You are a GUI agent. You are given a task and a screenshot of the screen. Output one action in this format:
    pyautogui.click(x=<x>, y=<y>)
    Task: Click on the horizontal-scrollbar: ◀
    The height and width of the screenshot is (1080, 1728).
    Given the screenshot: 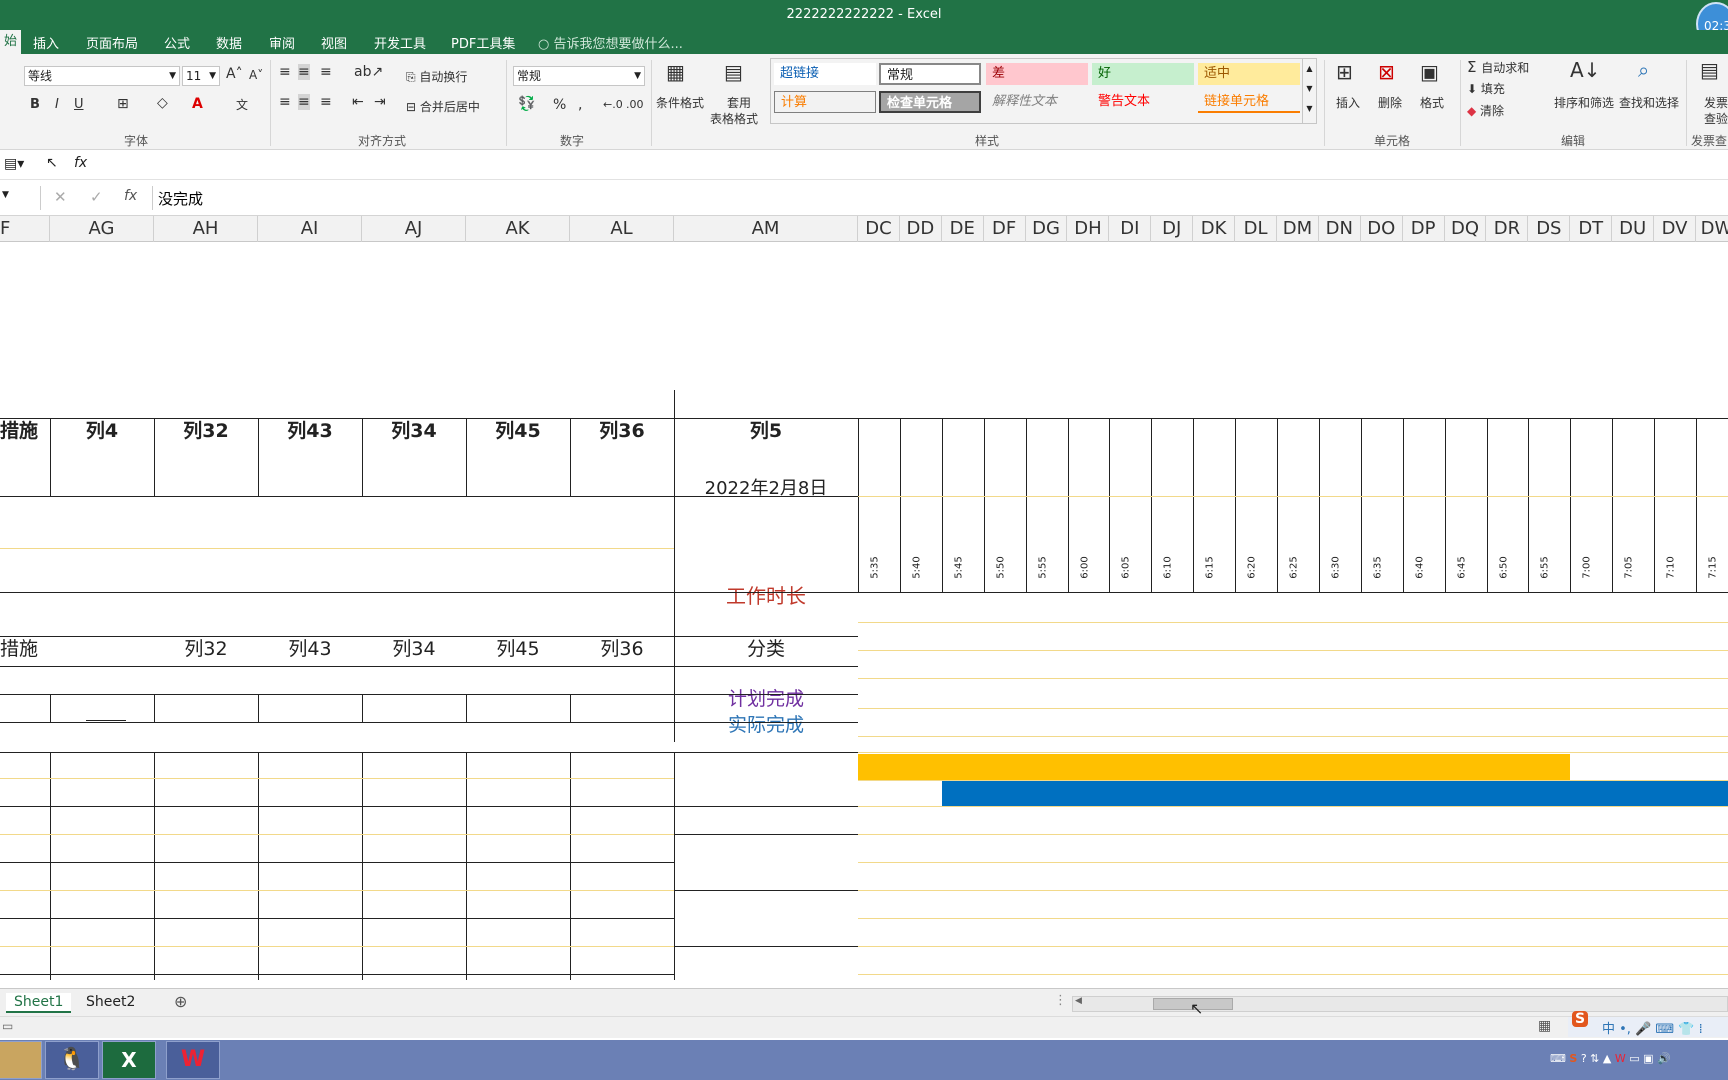 What is the action you would take?
    pyautogui.click(x=1400, y=1004)
    